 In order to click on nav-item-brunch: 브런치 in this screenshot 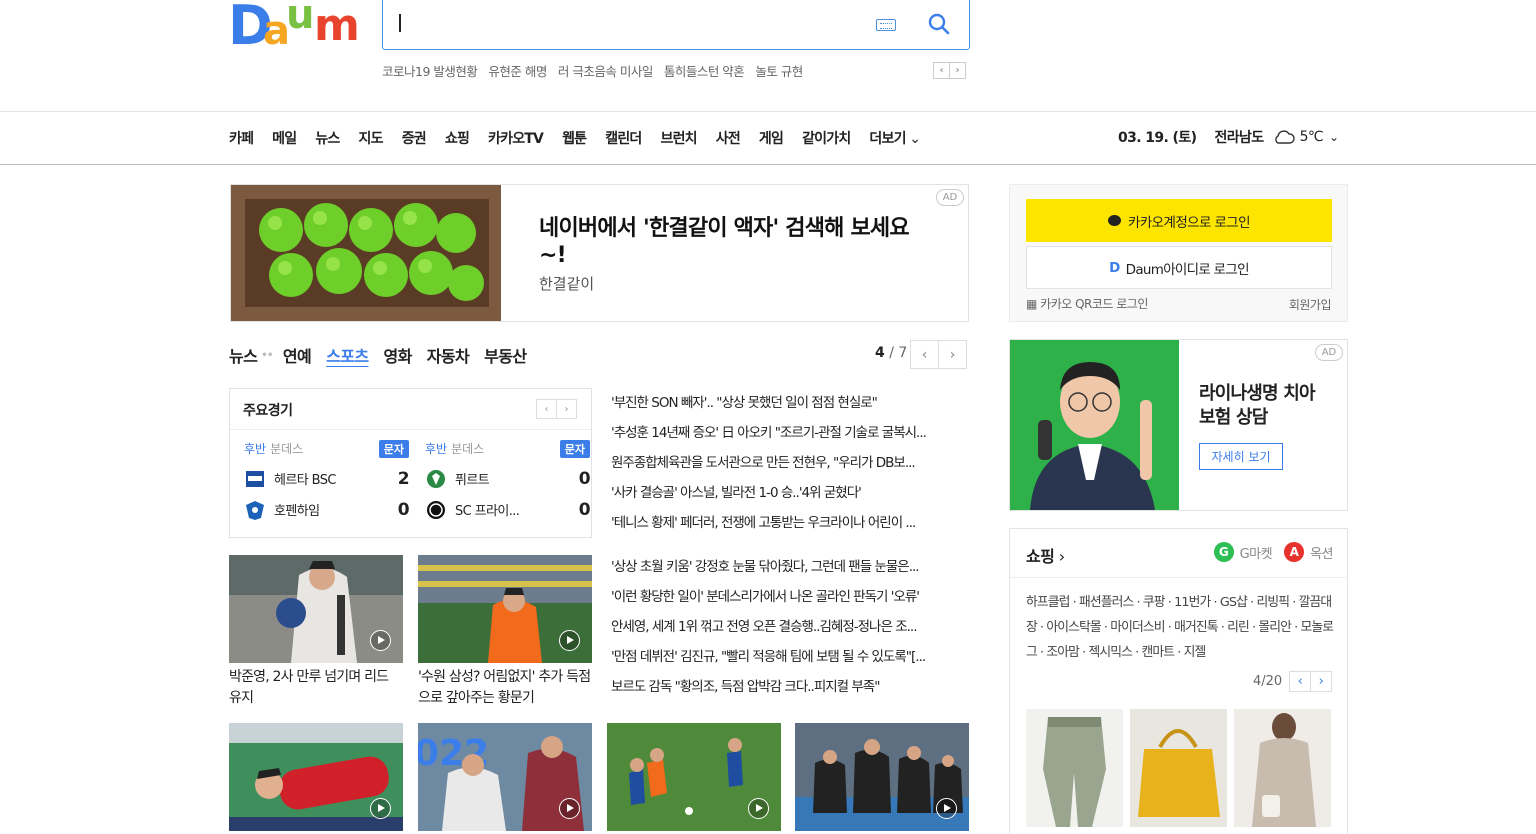, I will do `click(678, 138)`.